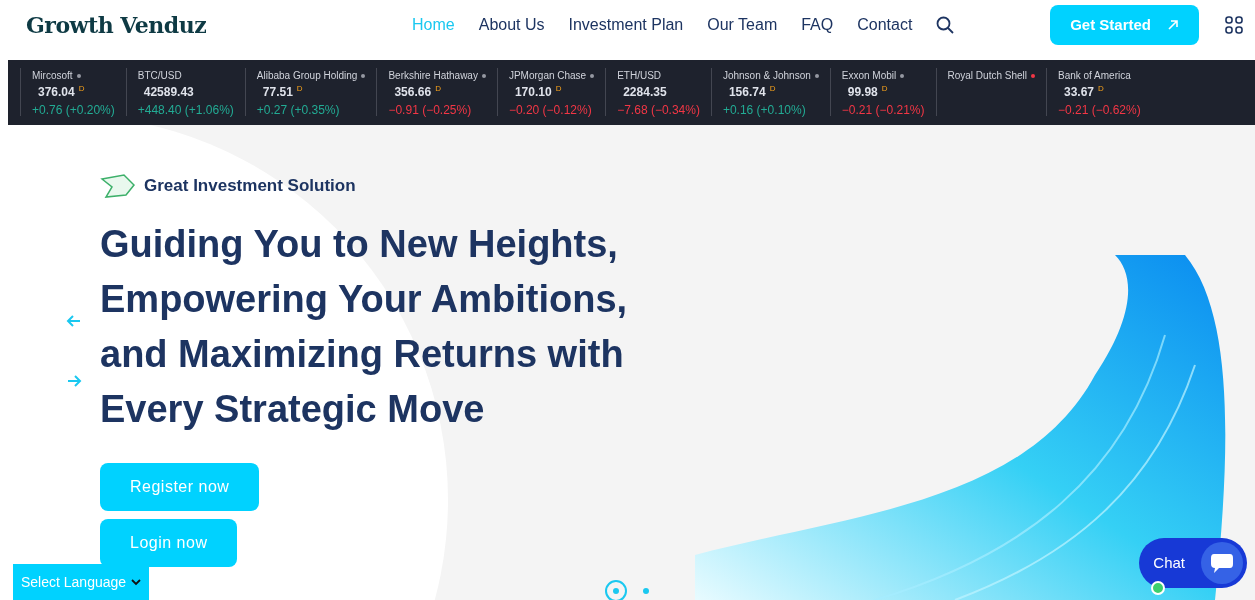  I want to click on ticker-price: 376.04, so click(56, 92).